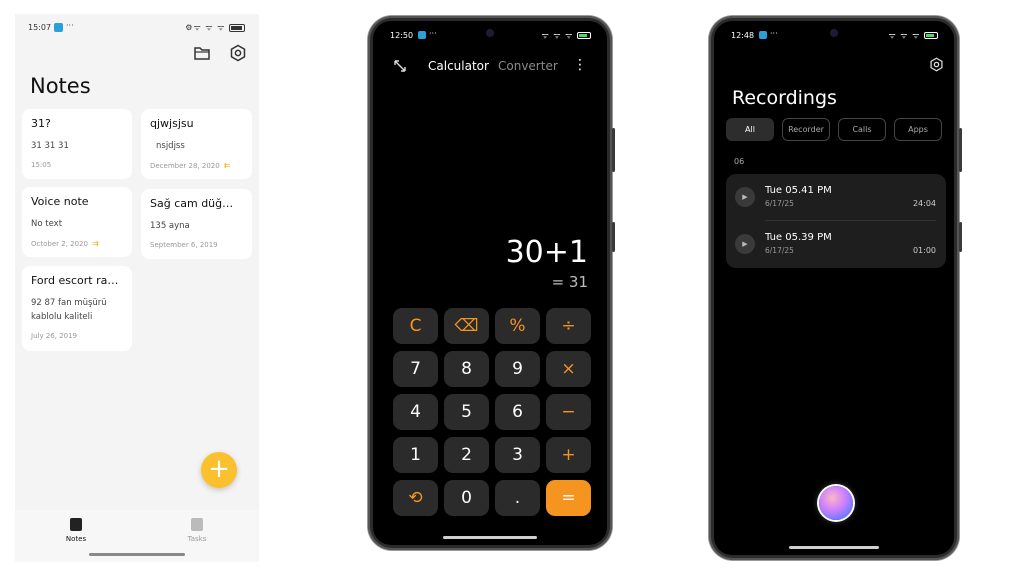  Describe the element at coordinates (490, 69) in the screenshot. I see `calculator-header: Calculator Converter ⋮` at that location.